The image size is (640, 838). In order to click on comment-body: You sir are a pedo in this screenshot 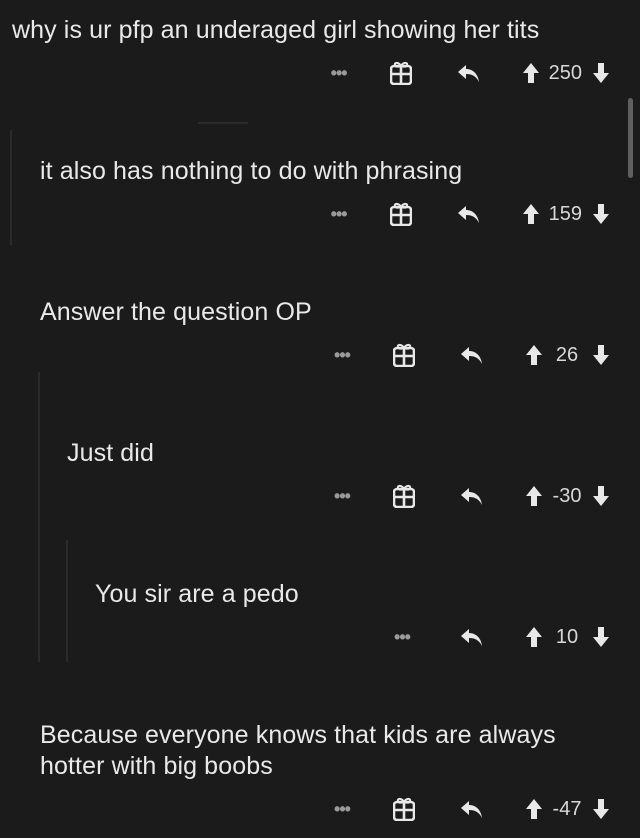, I will do `click(197, 594)`.